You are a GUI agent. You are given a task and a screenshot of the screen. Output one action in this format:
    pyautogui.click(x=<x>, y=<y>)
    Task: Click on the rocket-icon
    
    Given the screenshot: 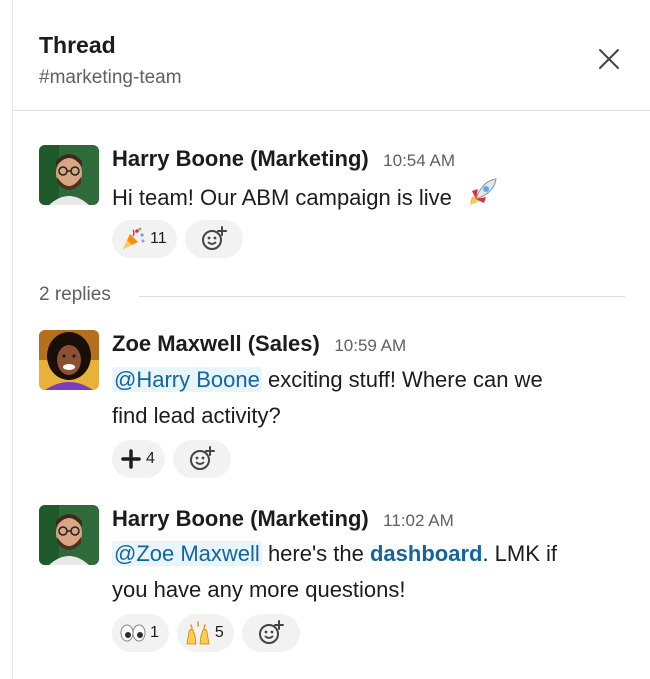 What is the action you would take?
    pyautogui.click(x=483, y=191)
    